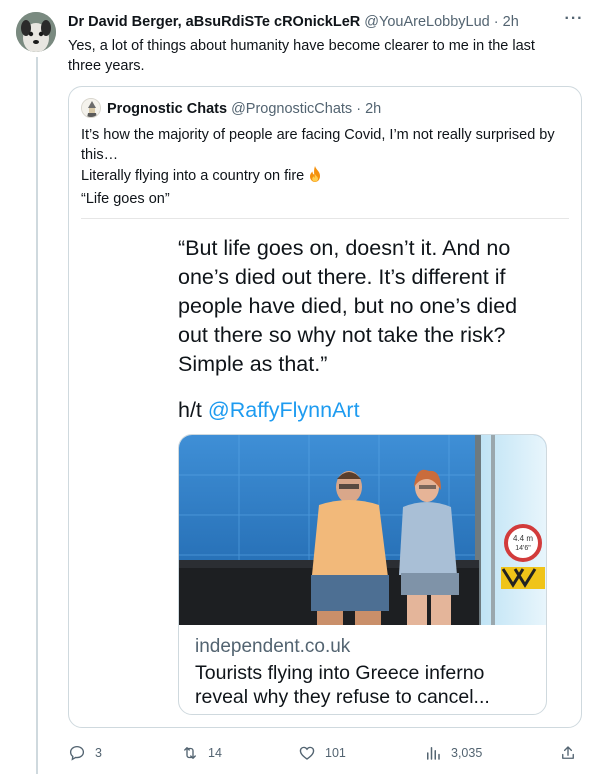  I want to click on hat-tip-prefix: h/t, so click(193, 410).